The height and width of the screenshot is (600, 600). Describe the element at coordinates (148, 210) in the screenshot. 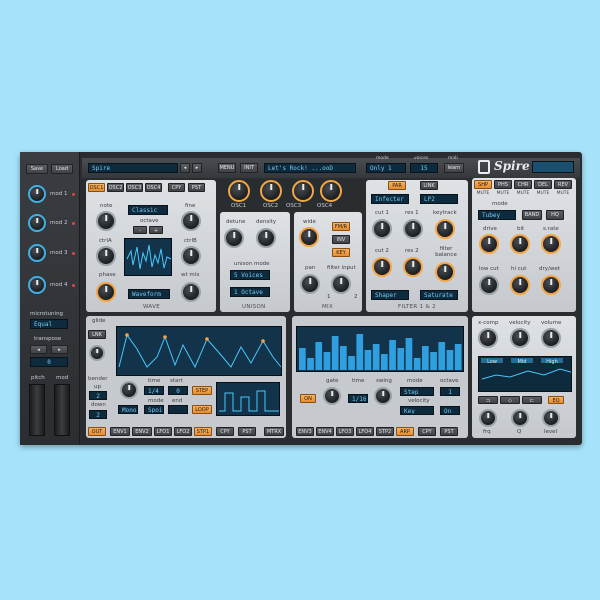

I see `wave-type-display: Classic` at that location.